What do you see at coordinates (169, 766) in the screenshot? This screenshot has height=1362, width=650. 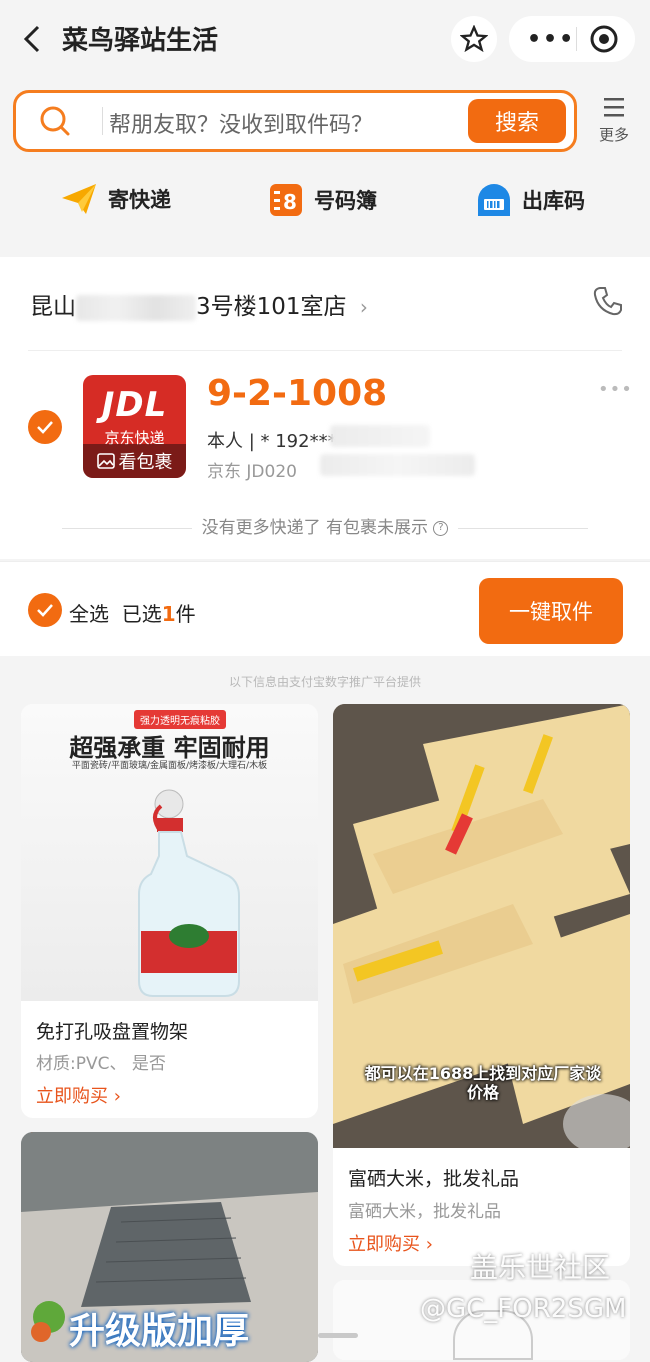 I see `product-subline: 平面瓷砖/平面玻璃/金属面板/烤漆板/大理石/木板` at bounding box center [169, 766].